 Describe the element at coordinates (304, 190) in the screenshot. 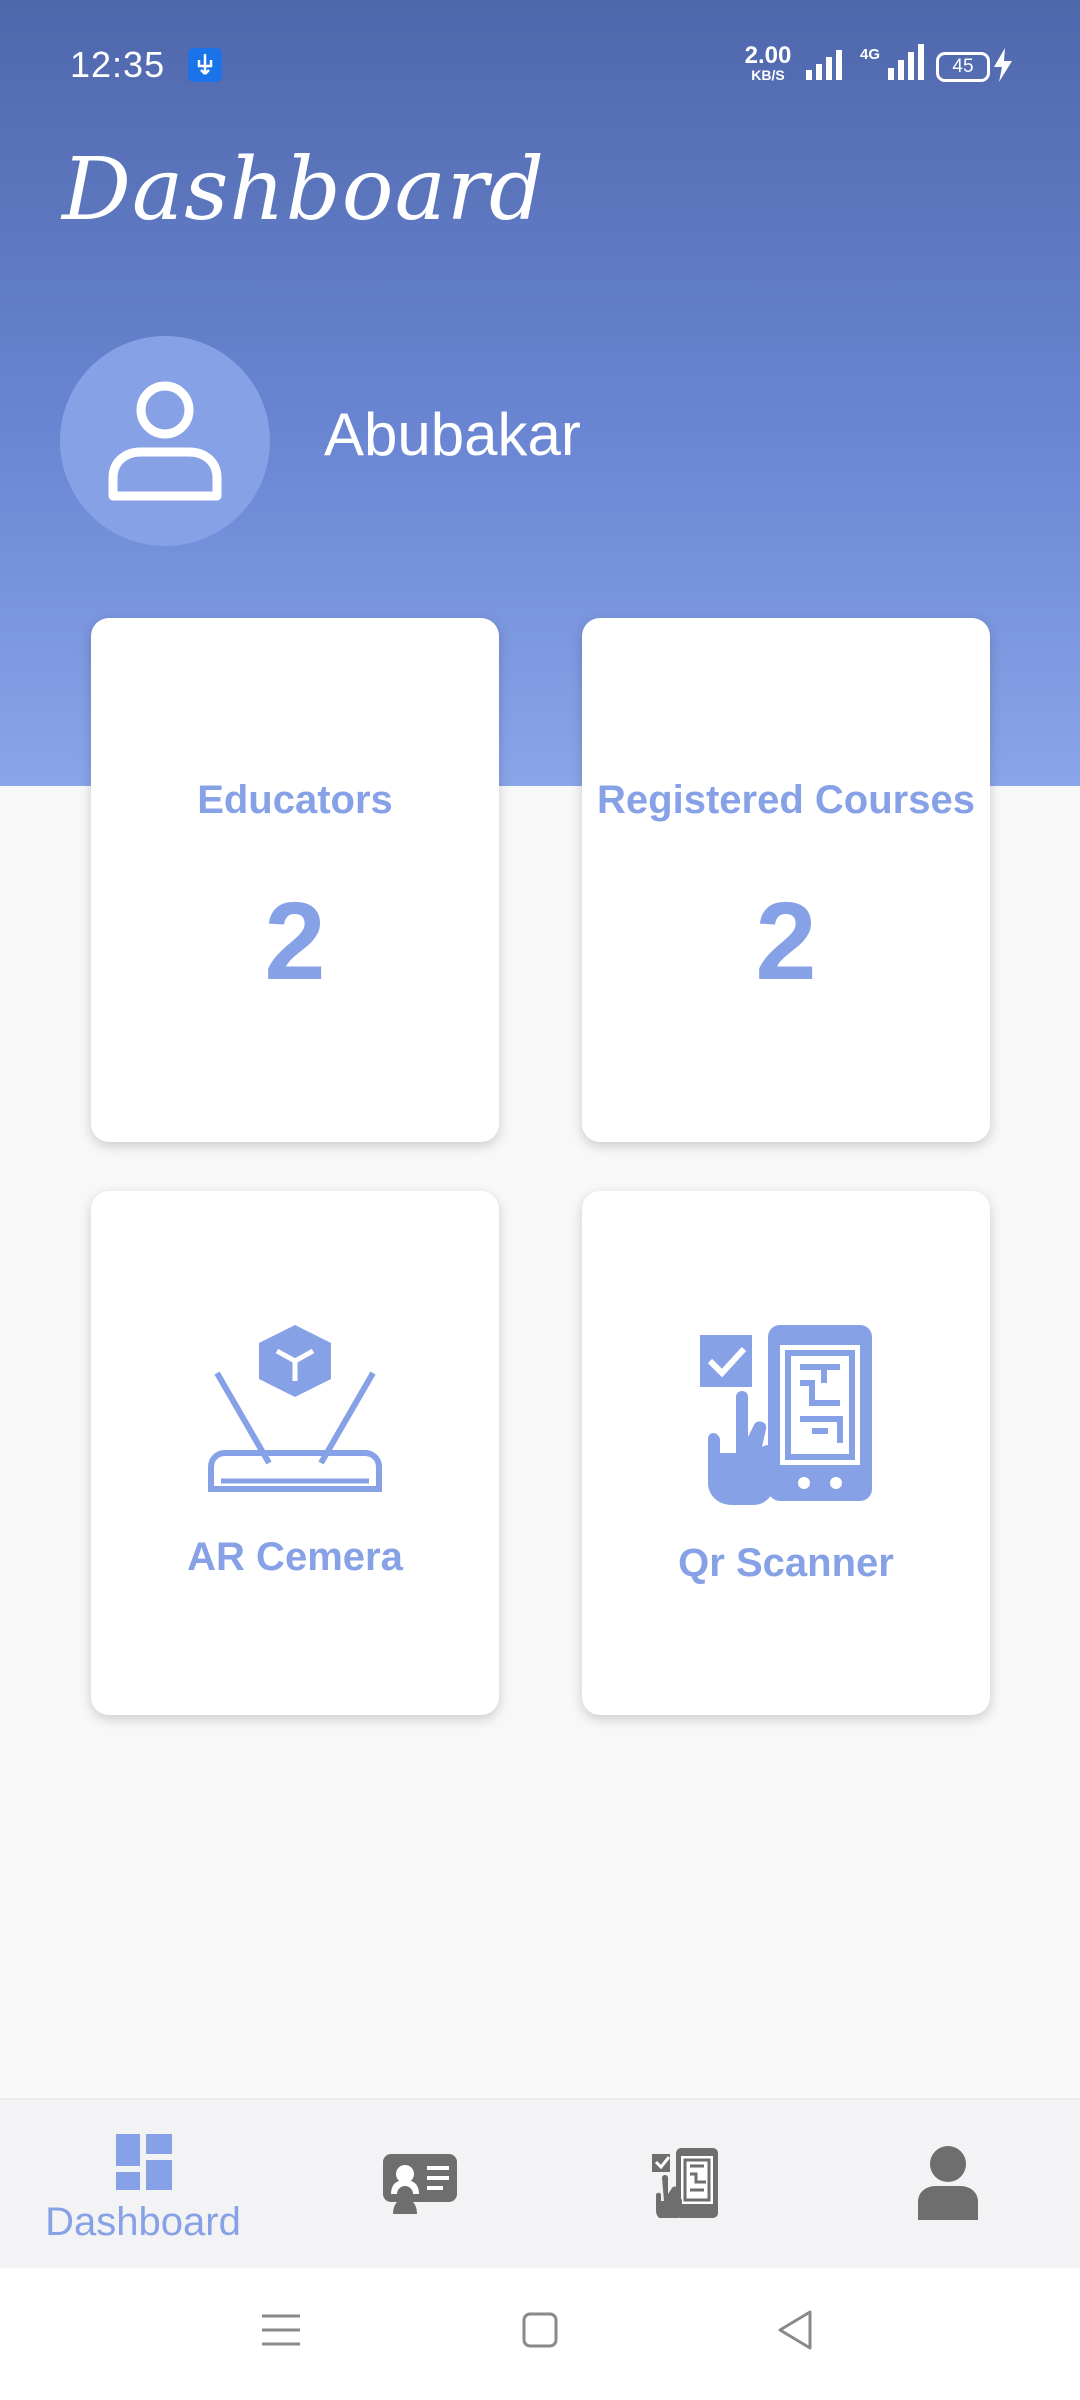

I see `page-title: Dashboard` at that location.